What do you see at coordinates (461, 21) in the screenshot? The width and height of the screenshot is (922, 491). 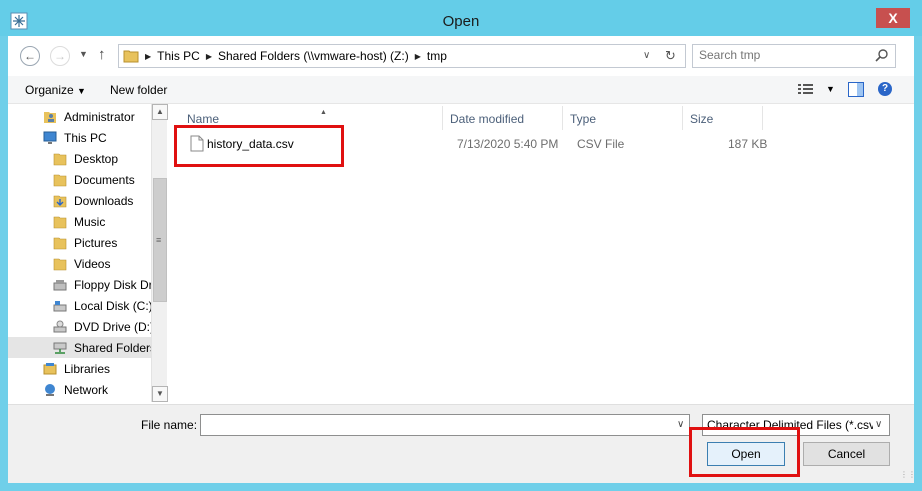 I see `window-title: Open` at bounding box center [461, 21].